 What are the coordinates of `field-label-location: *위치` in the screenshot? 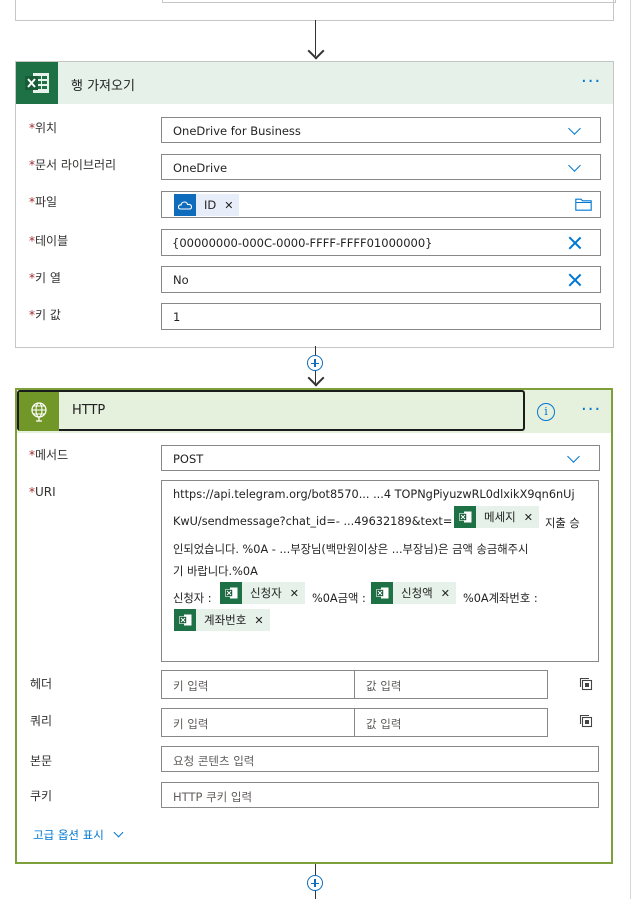 It's located at (43, 128).